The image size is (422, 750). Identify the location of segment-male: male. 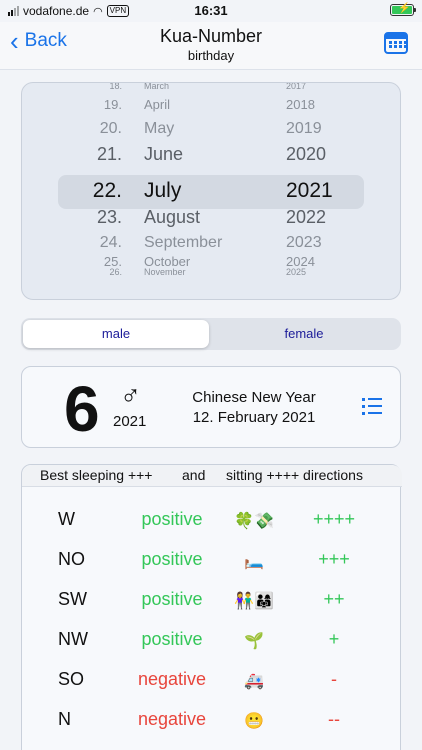
(116, 334).